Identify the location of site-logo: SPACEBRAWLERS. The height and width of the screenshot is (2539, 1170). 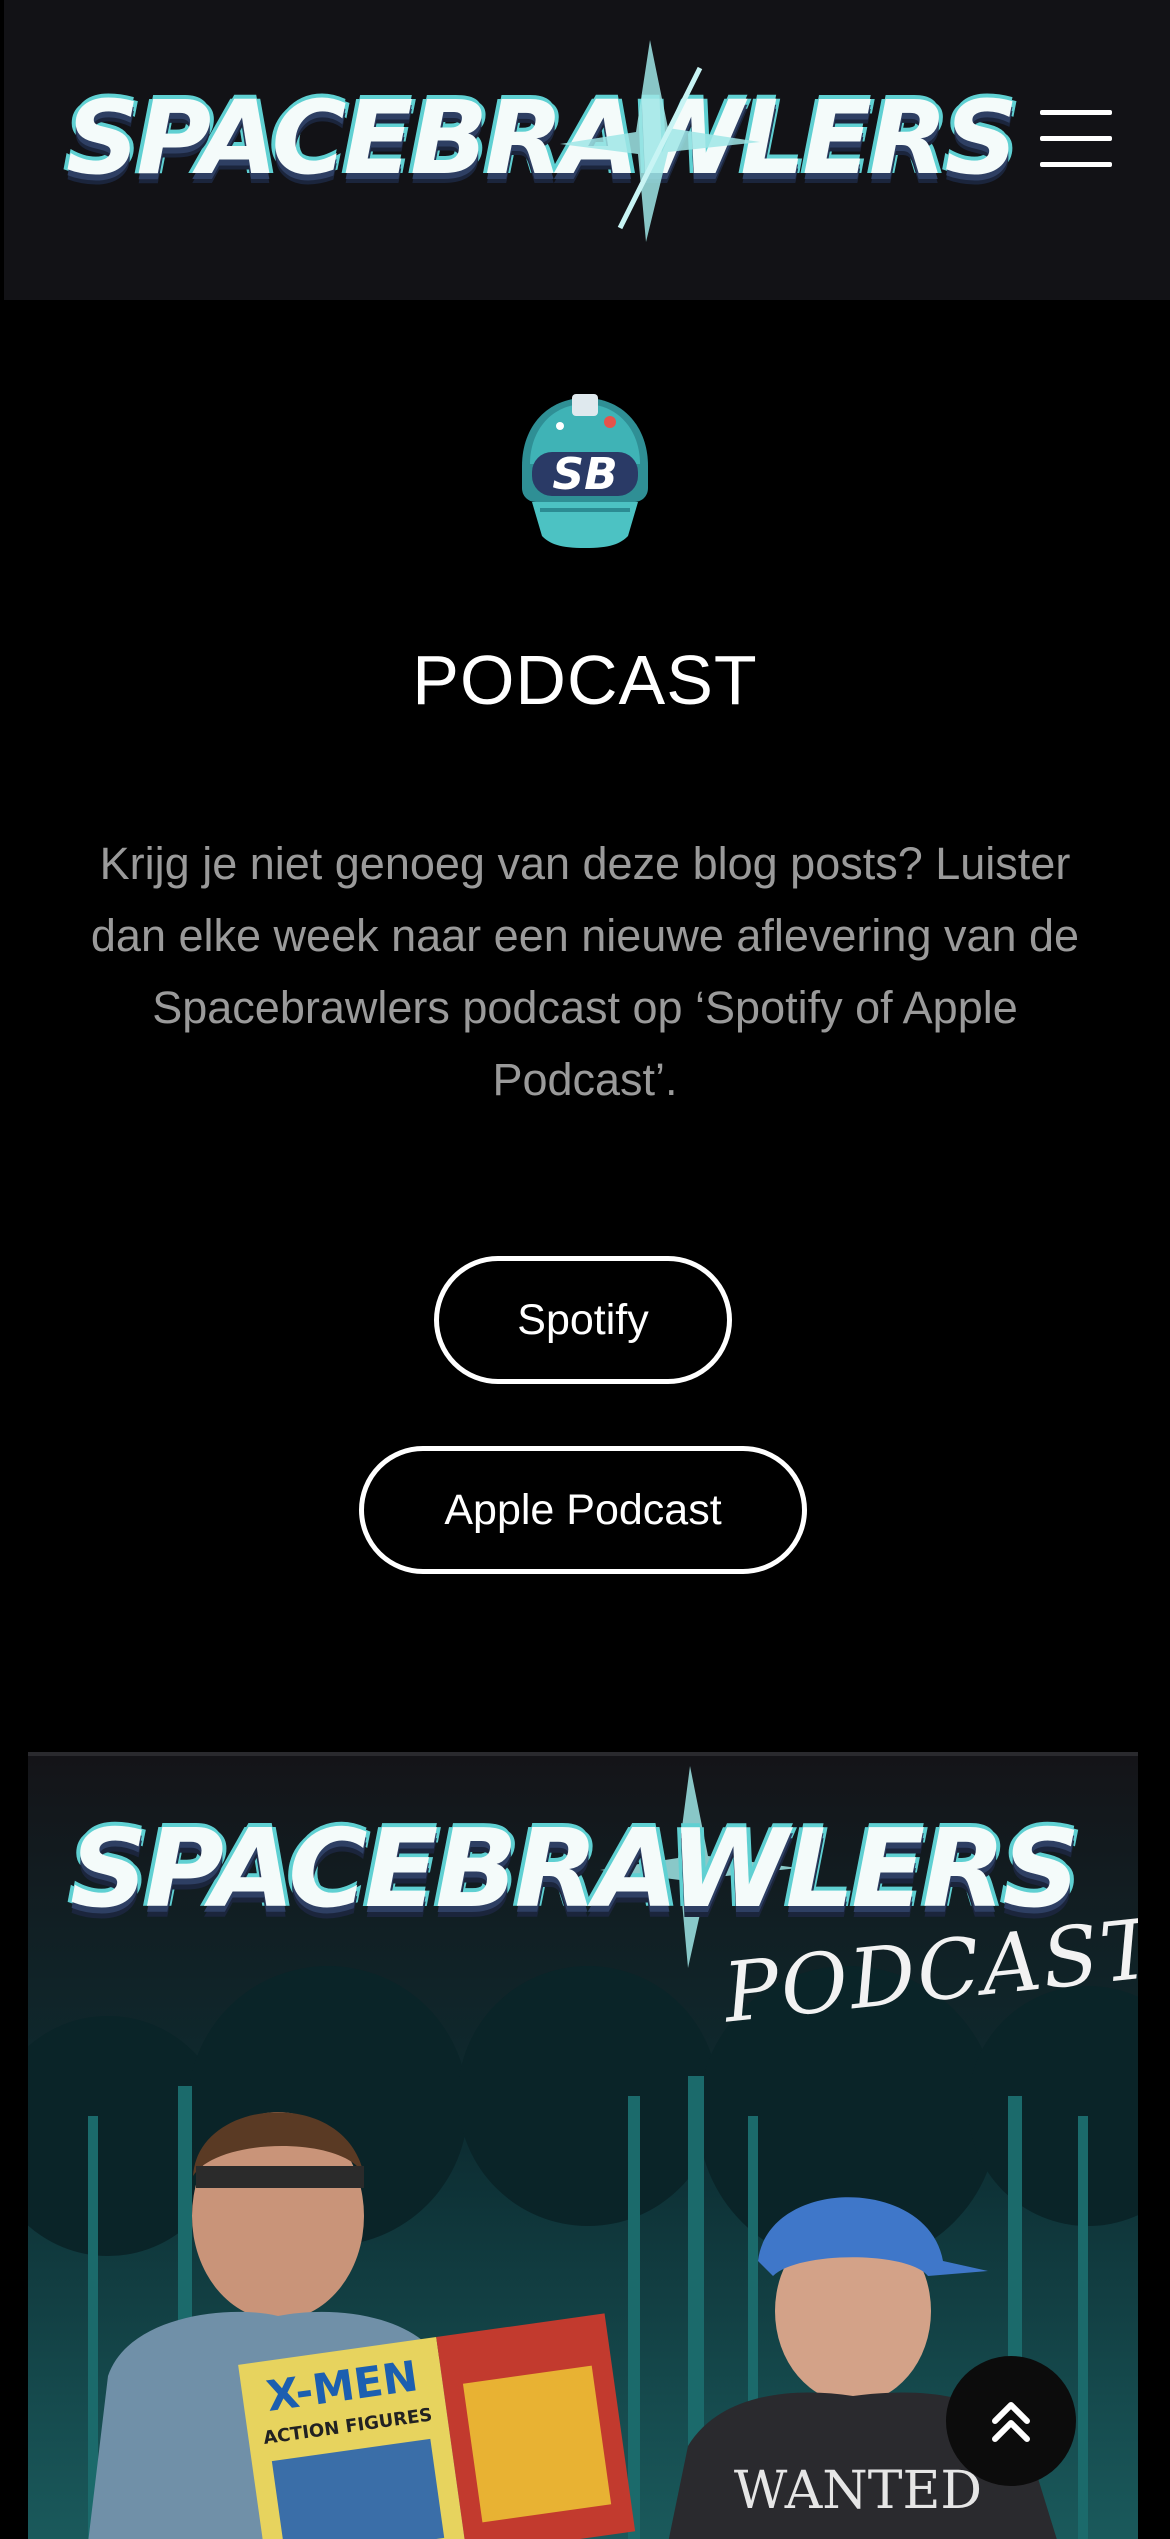
(539, 143).